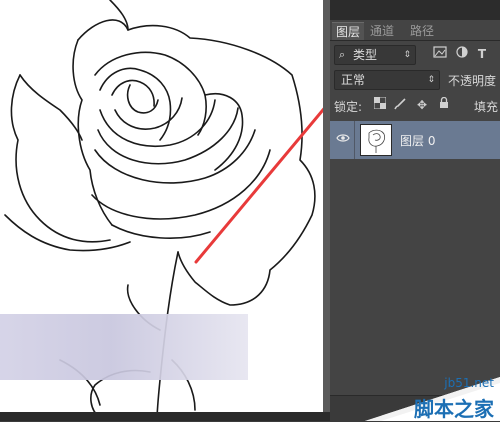 Image resolution: width=500 pixels, height=422 pixels. What do you see at coordinates (165, 416) in the screenshot?
I see `canvas-bottom-bar` at bounding box center [165, 416].